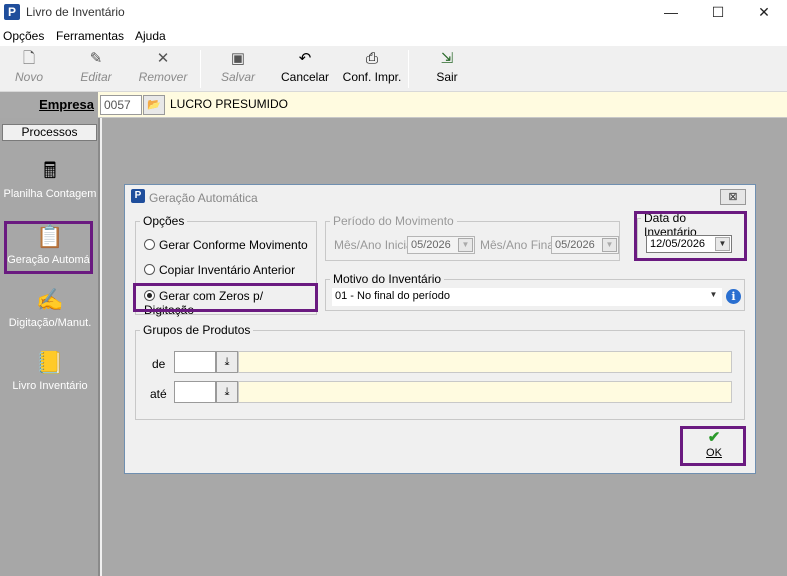  I want to click on dialog-title-bar: P Geração Automática ⊠, so click(440, 197).